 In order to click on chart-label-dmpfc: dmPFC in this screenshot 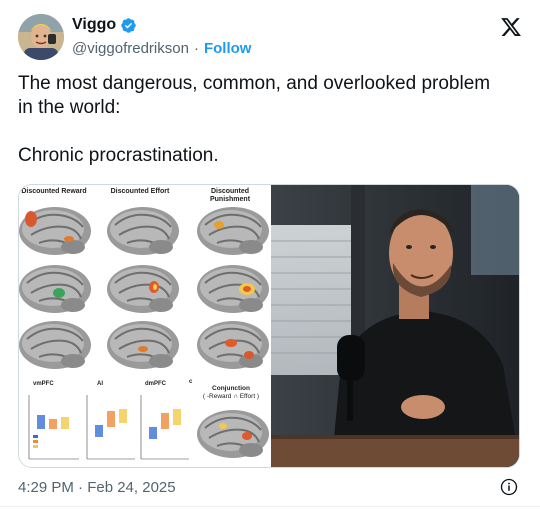, I will do `click(155, 384)`.